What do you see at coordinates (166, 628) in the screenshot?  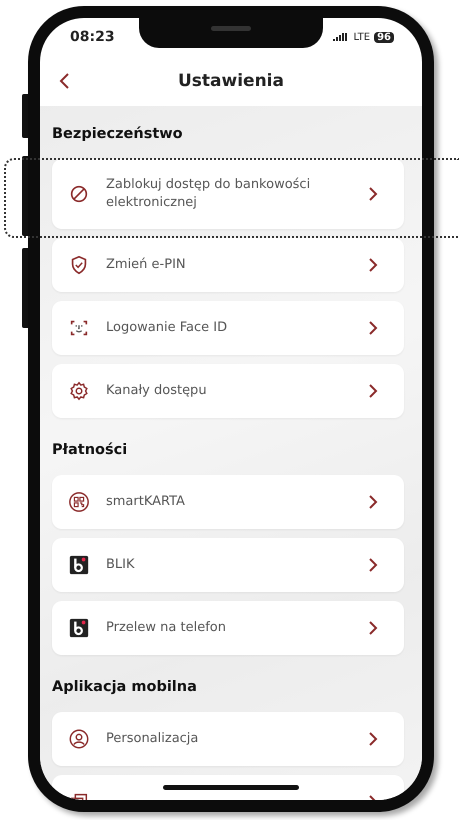 I see `row-label: Przelew na telefon` at bounding box center [166, 628].